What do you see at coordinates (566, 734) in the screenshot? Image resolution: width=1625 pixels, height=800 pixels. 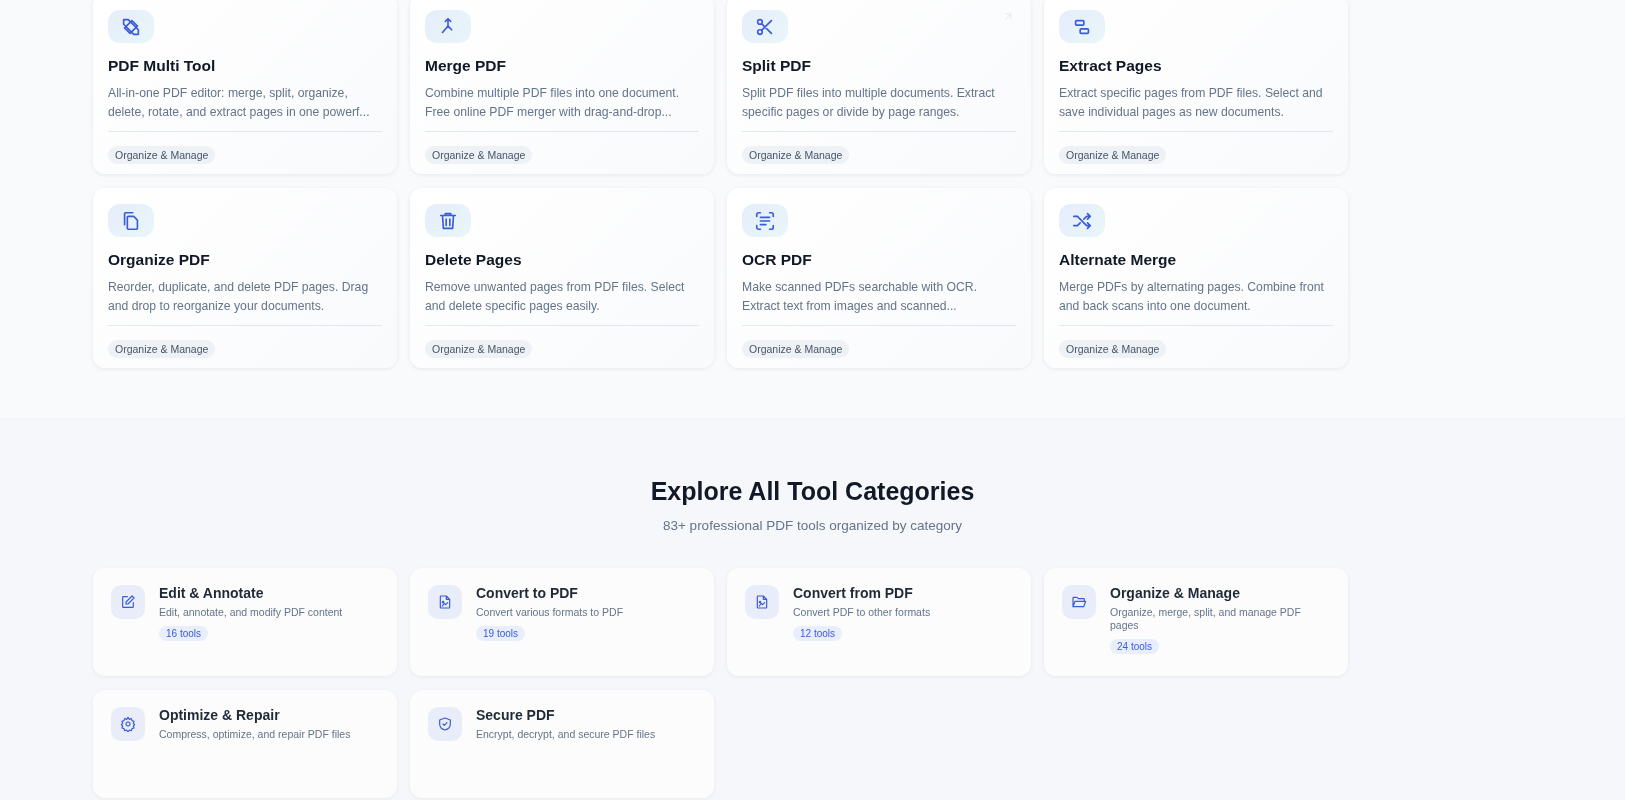 I see `category-description: Encrypt, decrypt, and secure PDF files` at bounding box center [566, 734].